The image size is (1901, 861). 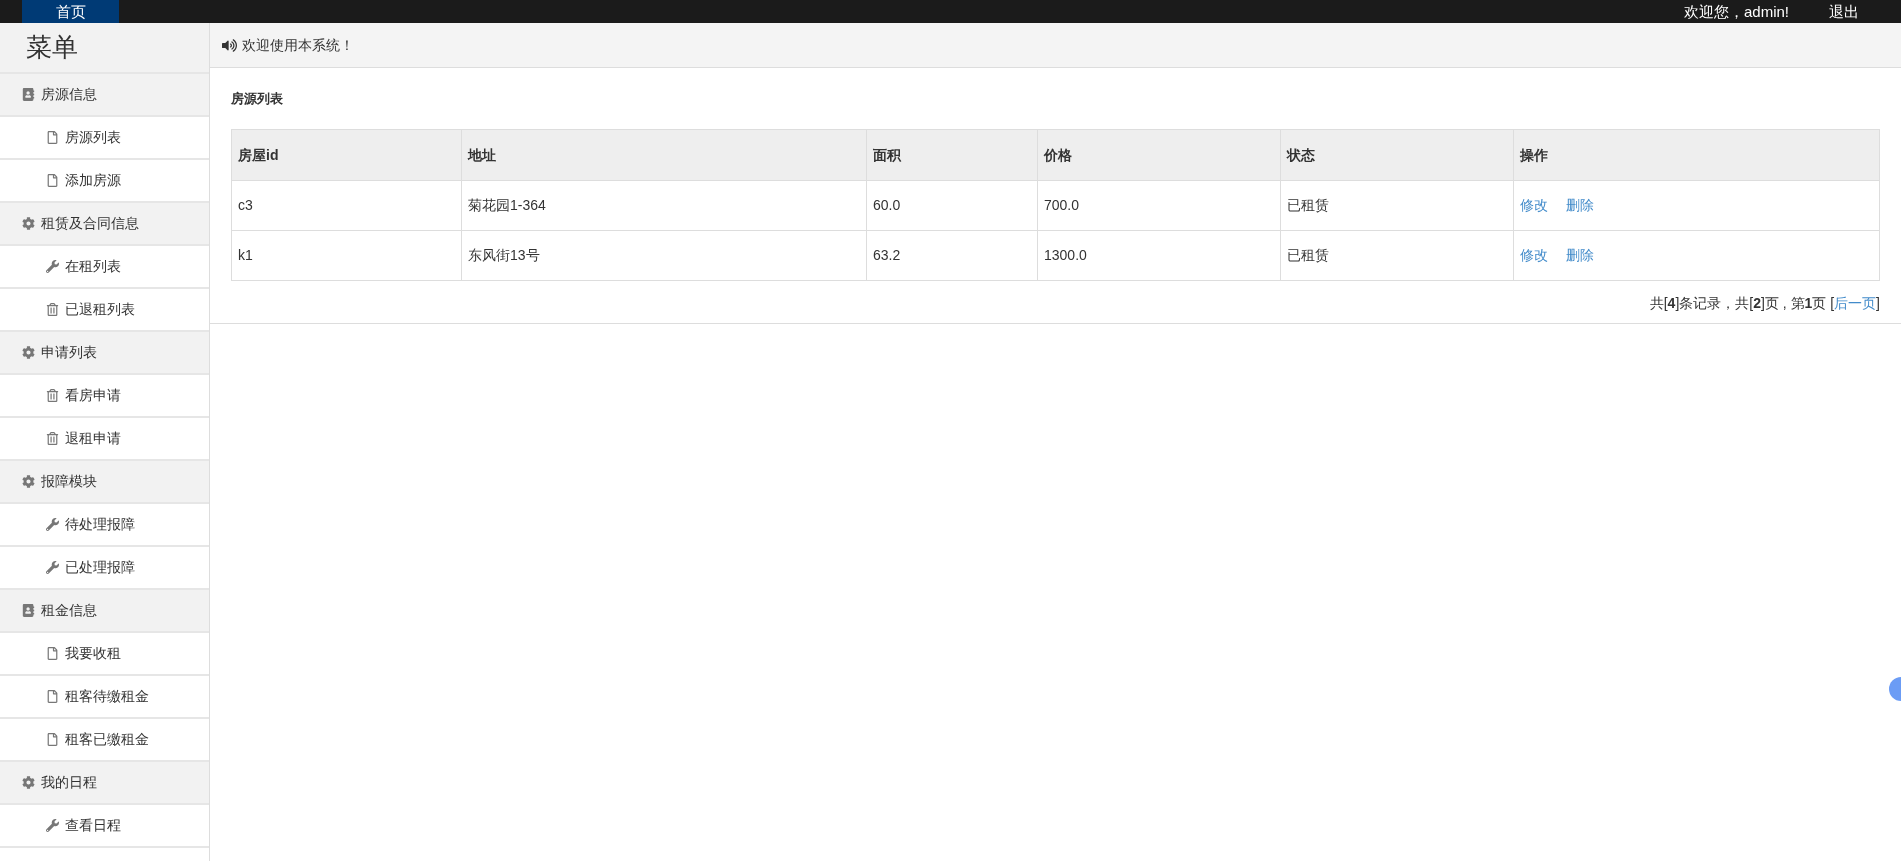 What do you see at coordinates (664, 255) in the screenshot?
I see `table-cell: 东风街13号` at bounding box center [664, 255].